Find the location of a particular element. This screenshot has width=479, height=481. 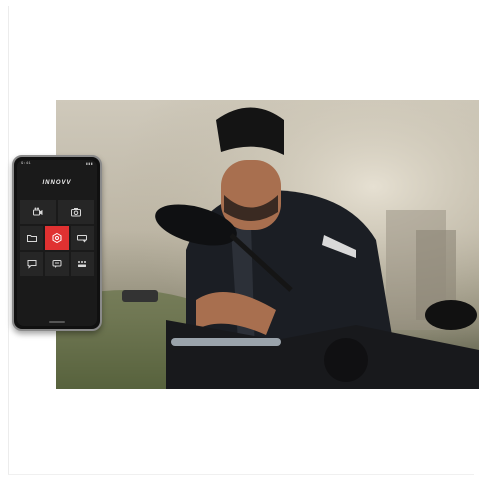

video-camera-icon is located at coordinates (38, 211).